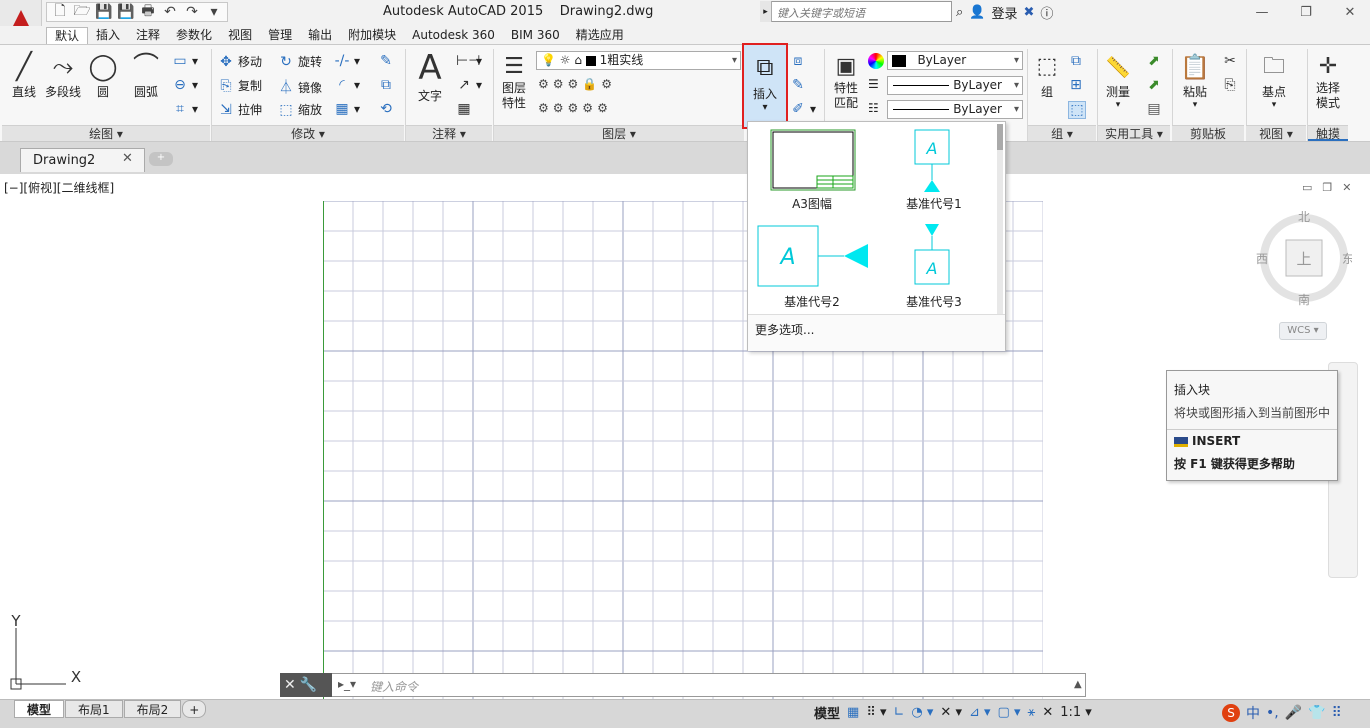 The width and height of the screenshot is (1370, 728). What do you see at coordinates (977, 12) in the screenshot?
I see `user-icon: 👤` at bounding box center [977, 12].